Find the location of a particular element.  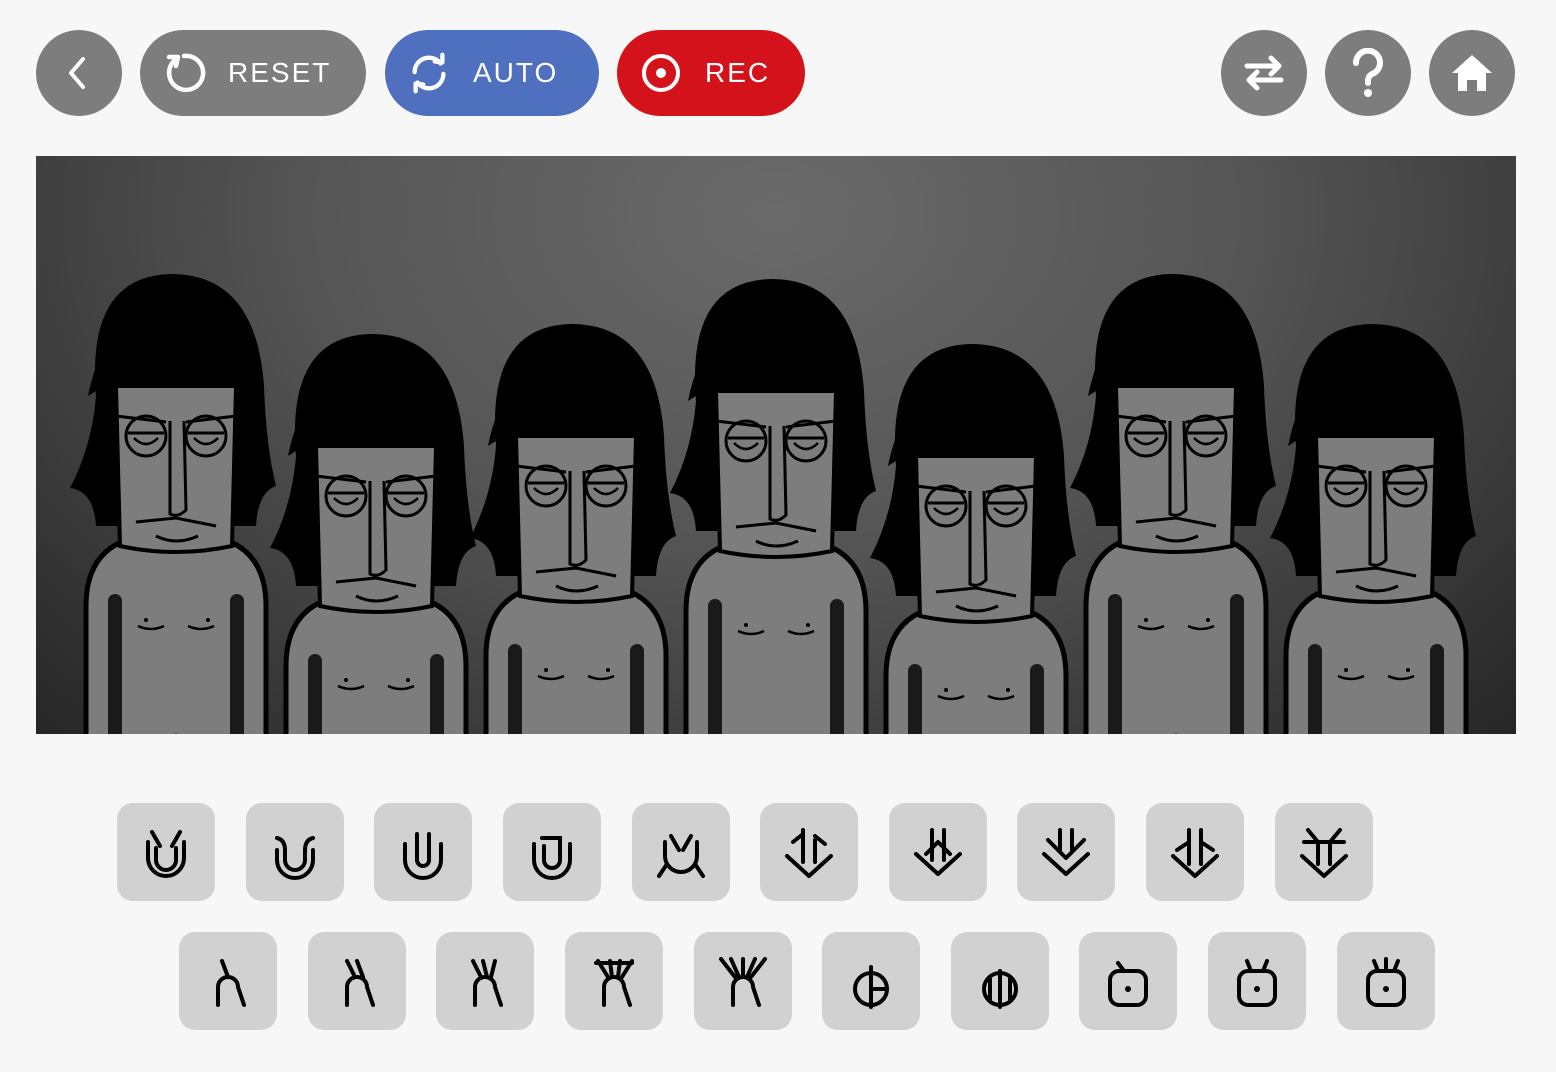

swap-arrows-icon is located at coordinates (1264, 73).